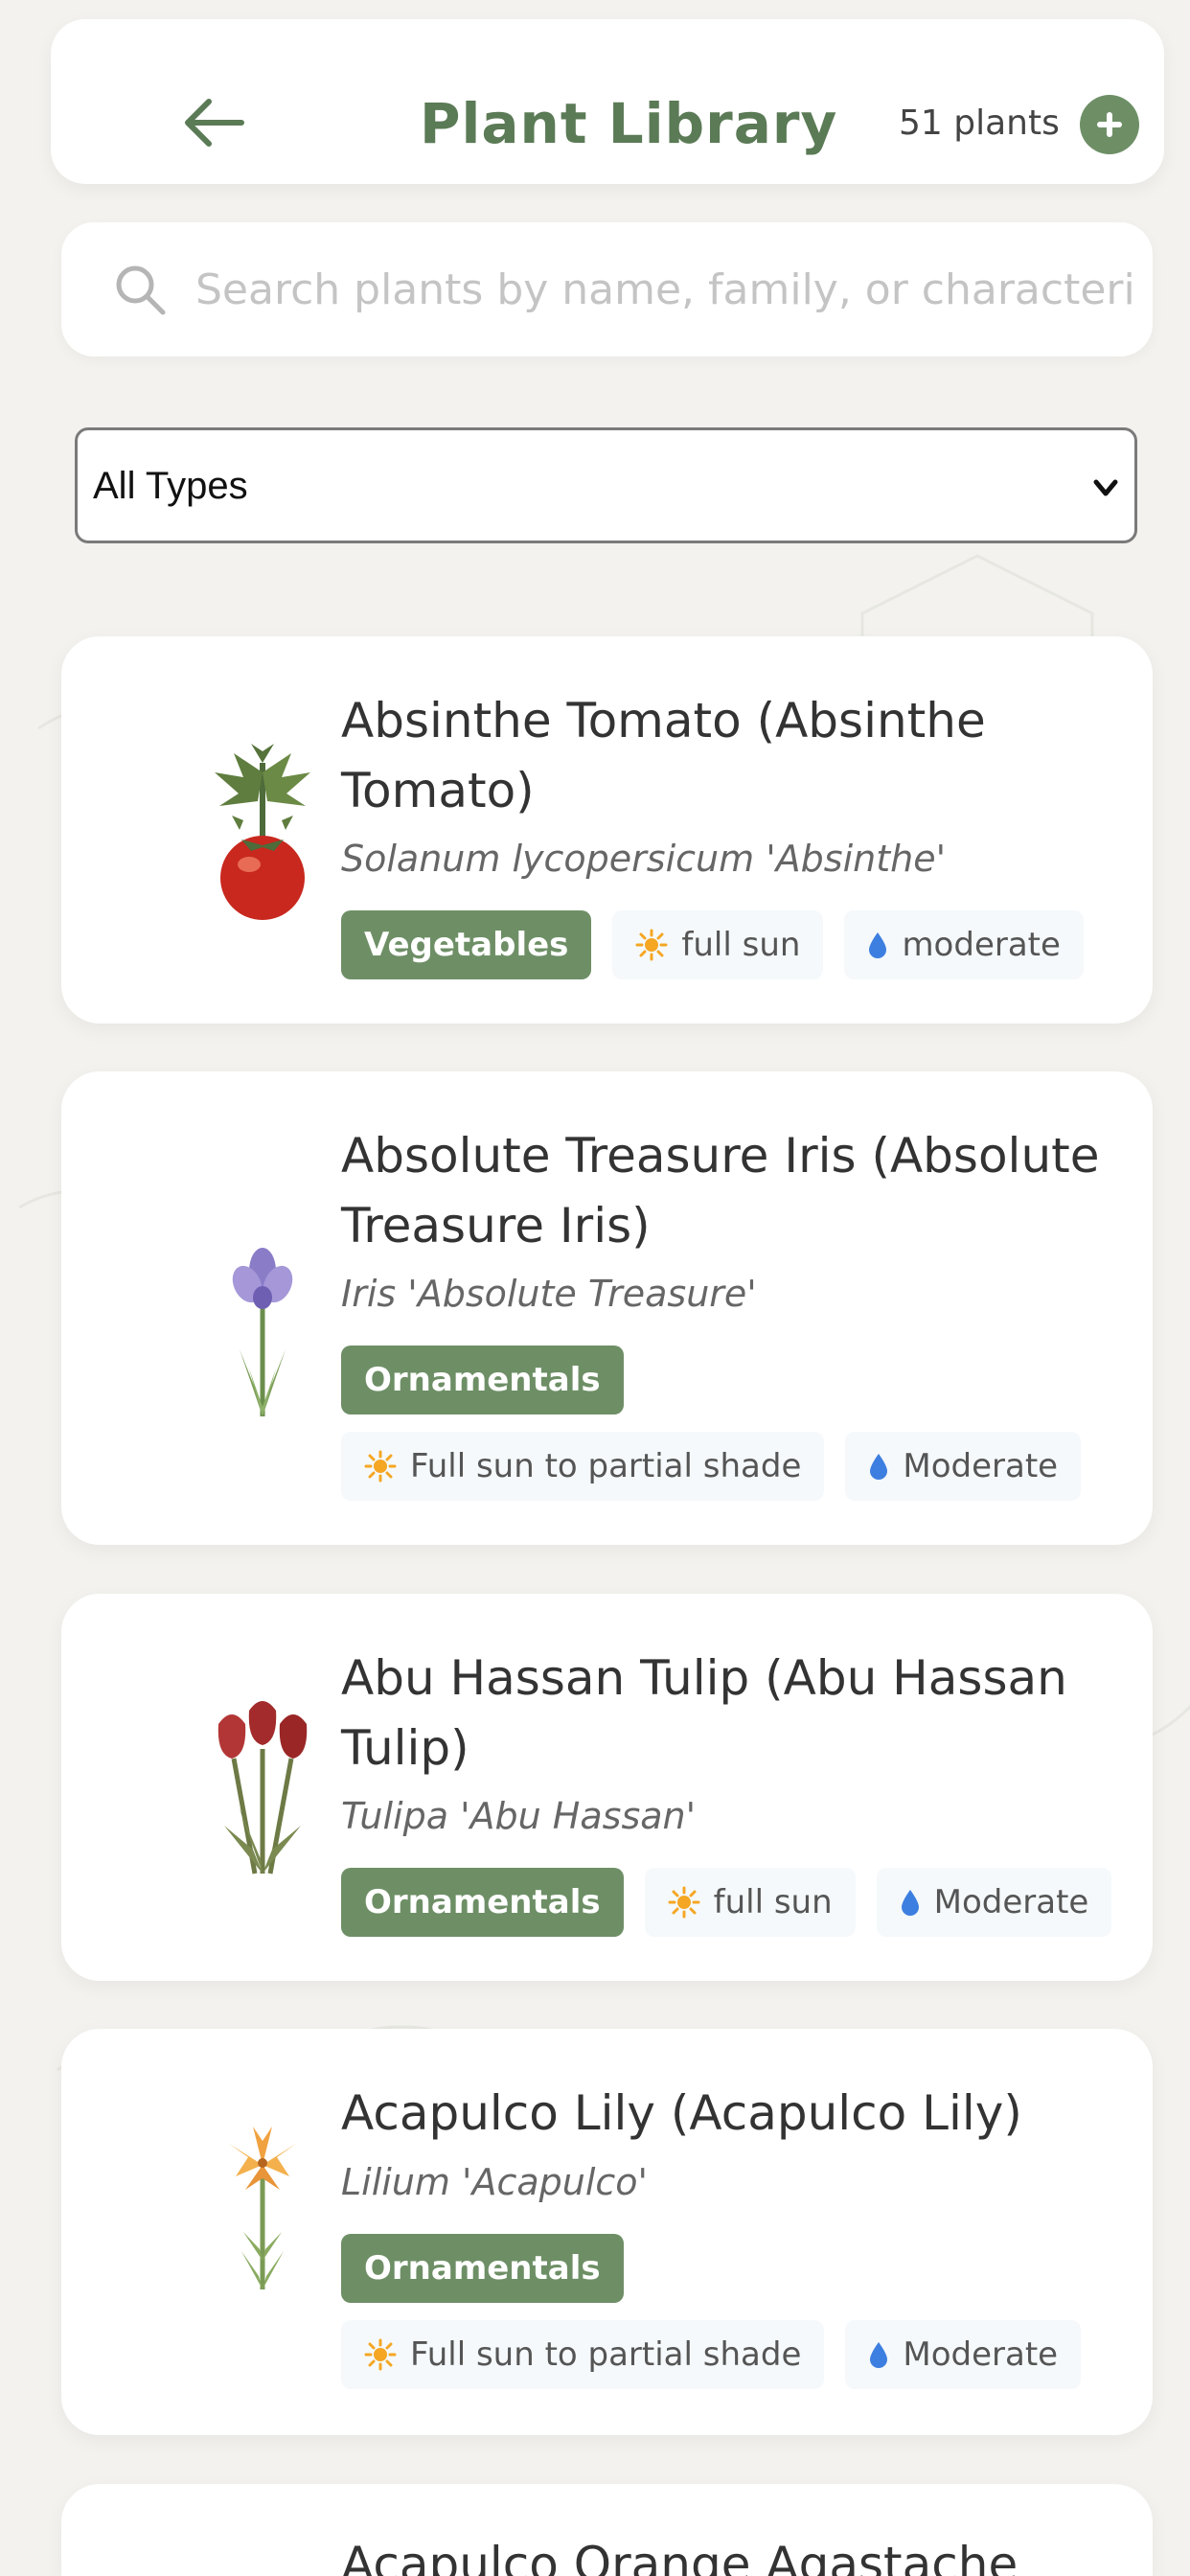 The height and width of the screenshot is (2576, 1190). I want to click on plant-count: 51 plants, so click(980, 124).